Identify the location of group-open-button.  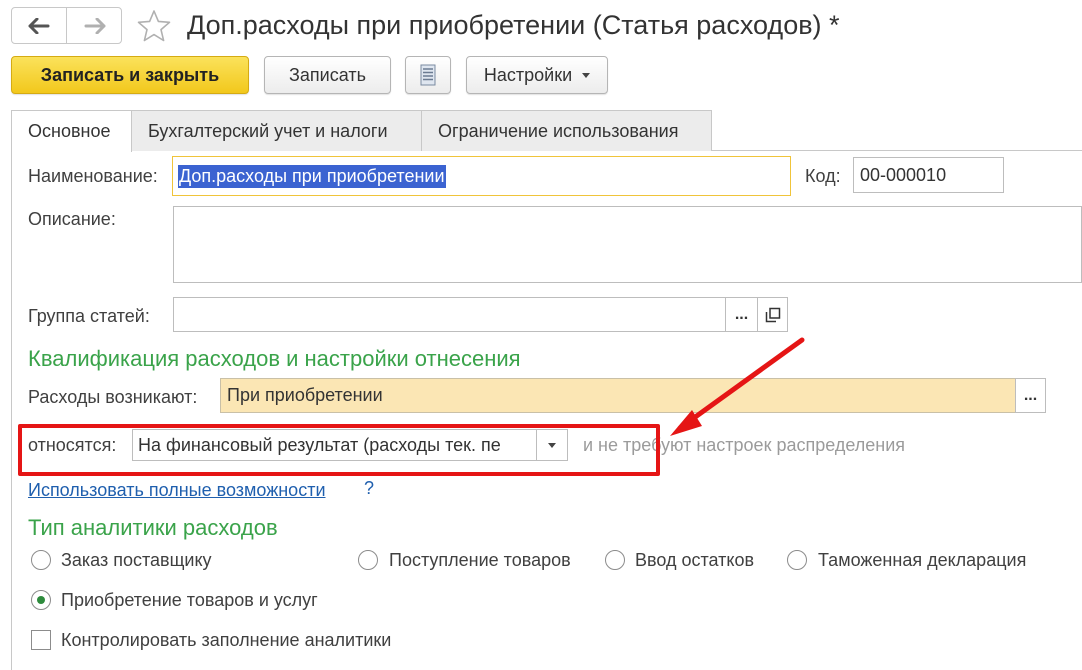
(772, 314).